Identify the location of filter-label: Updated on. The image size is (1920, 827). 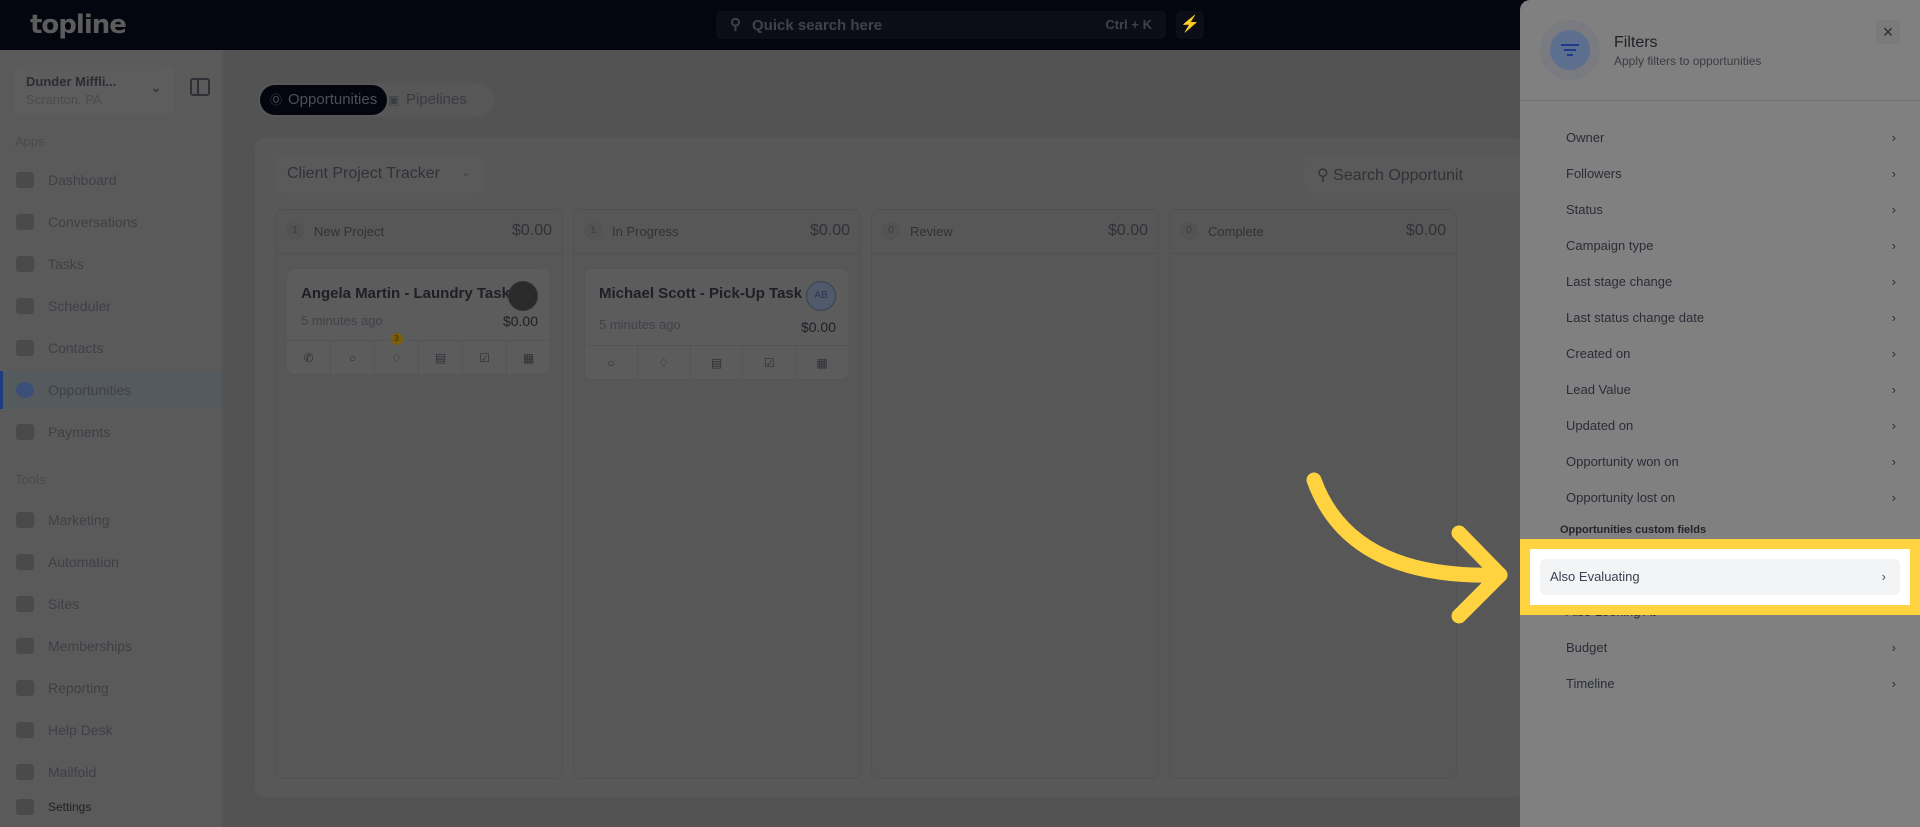
(1600, 425).